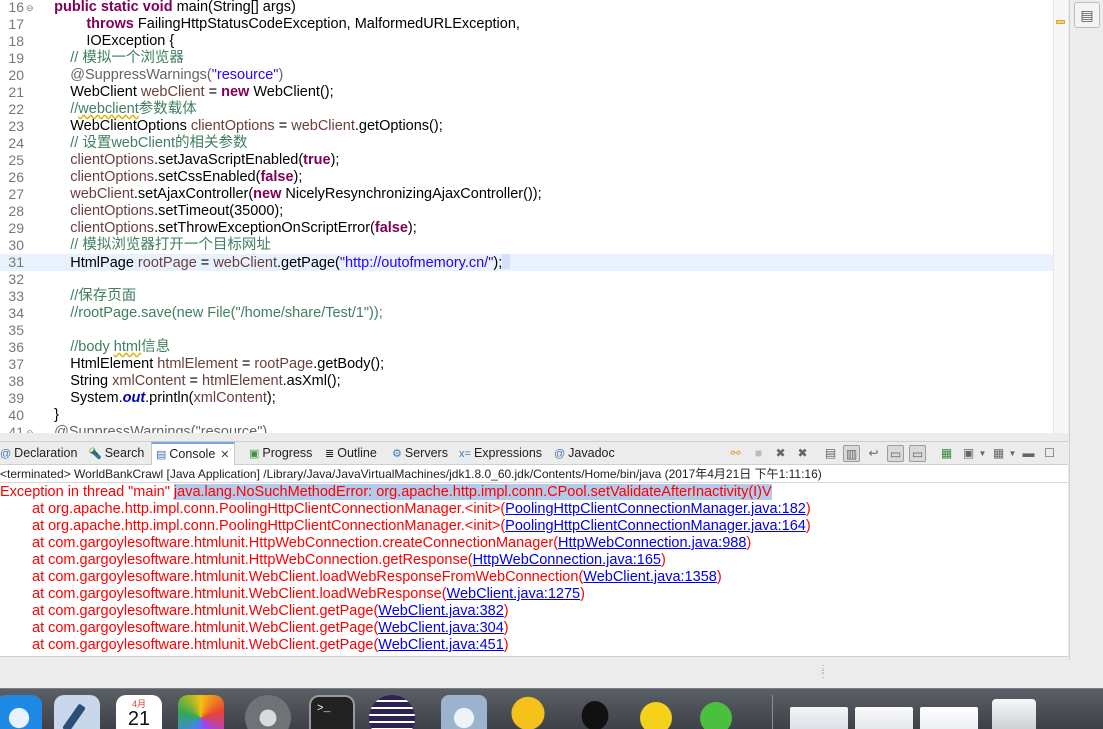 This screenshot has height=729, width=1103. What do you see at coordinates (526, 279) in the screenshot?
I see `code-line: 32` at bounding box center [526, 279].